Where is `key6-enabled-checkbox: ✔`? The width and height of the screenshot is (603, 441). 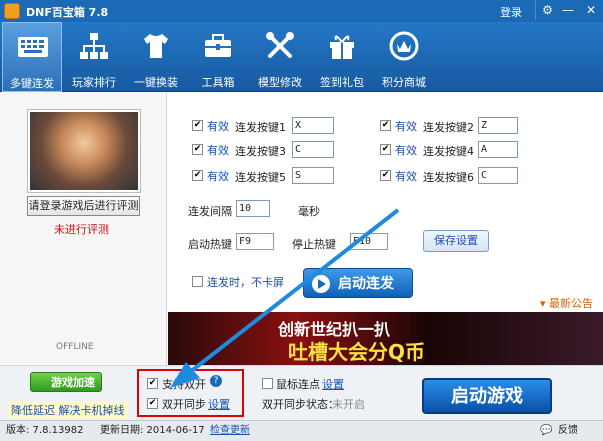 key6-enabled-checkbox: ✔ is located at coordinates (385, 175).